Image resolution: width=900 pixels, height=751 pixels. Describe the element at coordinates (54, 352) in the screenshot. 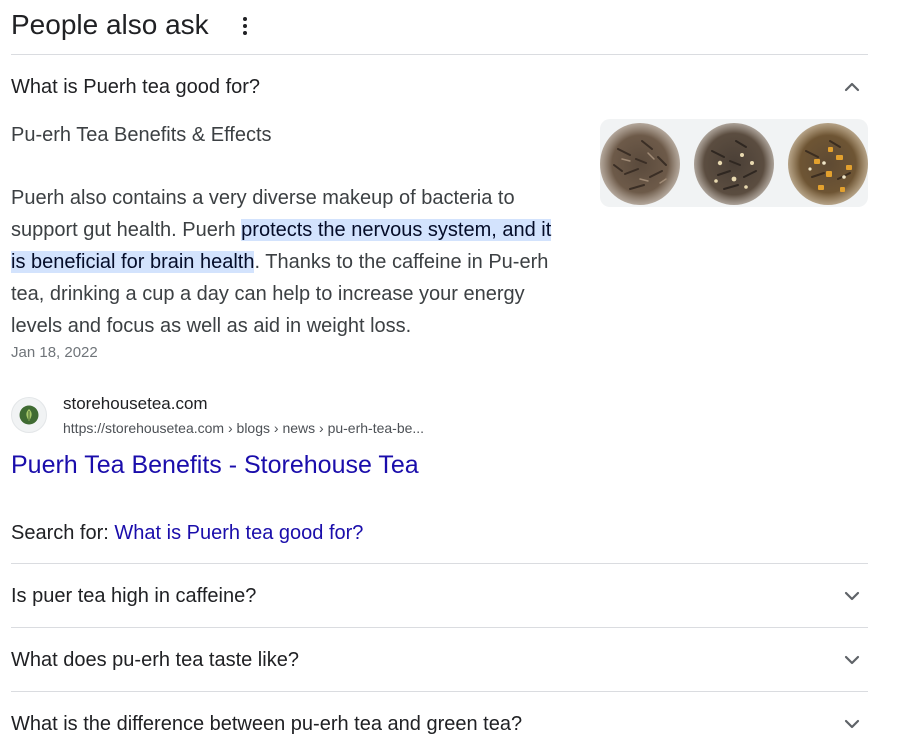

I see `snippet-date: Jan 18, 2022` at that location.